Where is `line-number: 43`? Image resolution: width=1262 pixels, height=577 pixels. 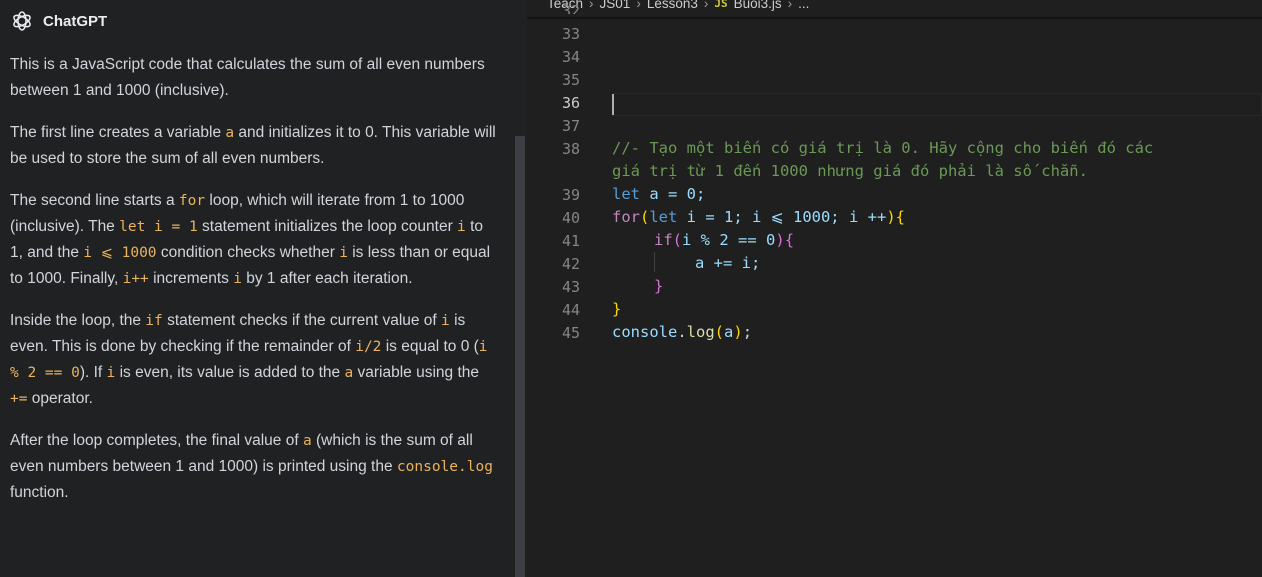
line-number: 43 is located at coordinates (570, 287).